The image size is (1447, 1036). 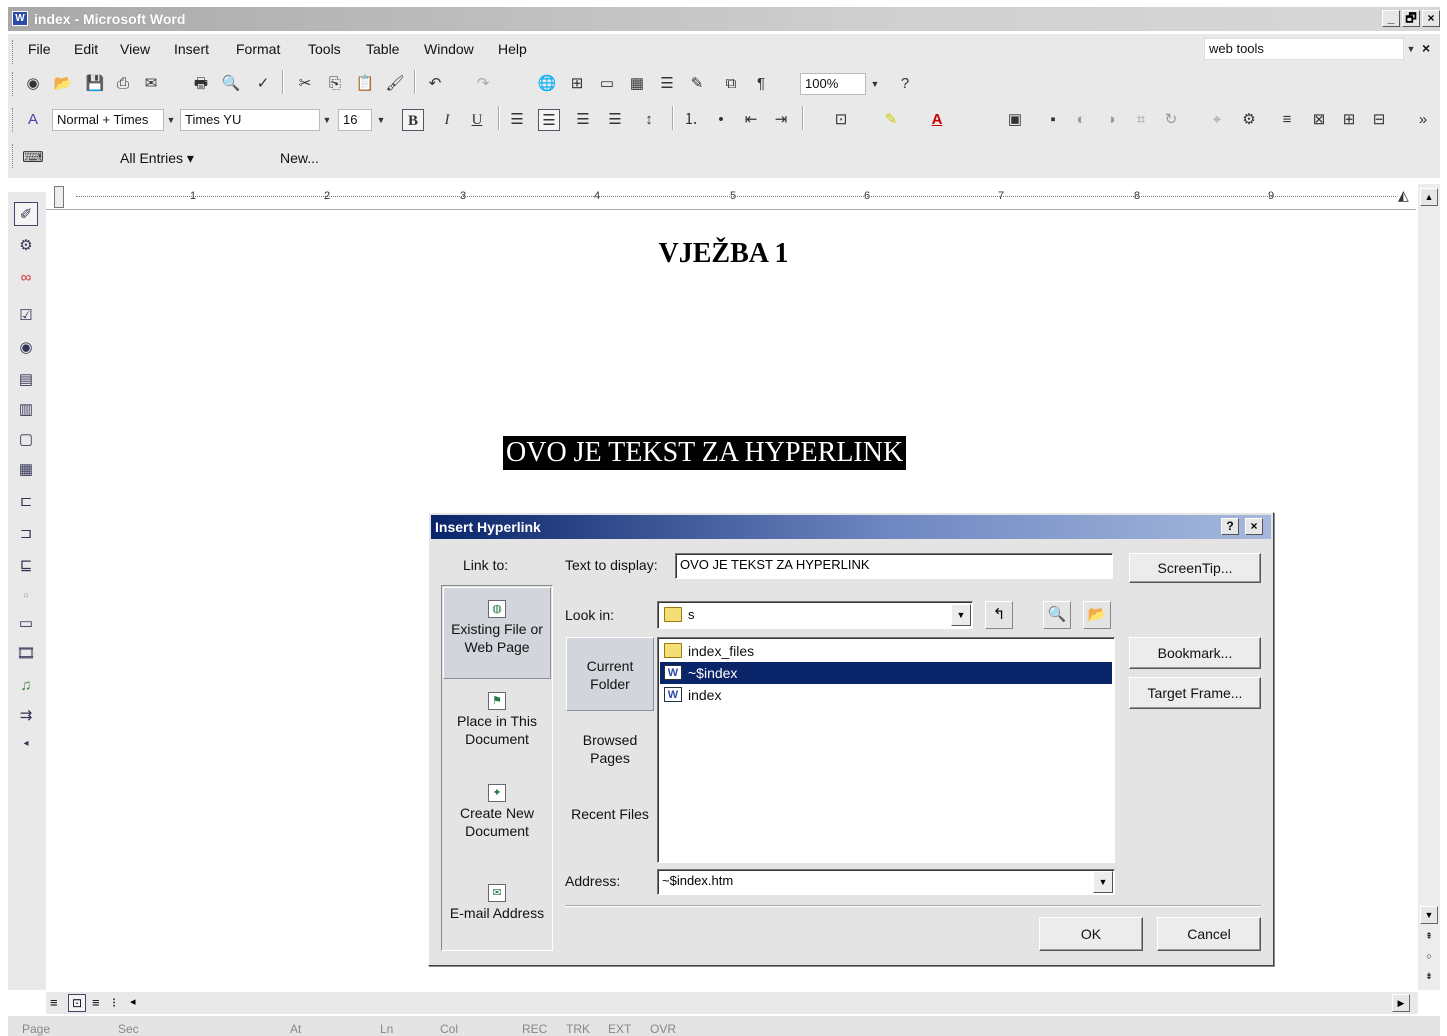 I want to click on show-hide-icon: ¶, so click(x=761, y=84).